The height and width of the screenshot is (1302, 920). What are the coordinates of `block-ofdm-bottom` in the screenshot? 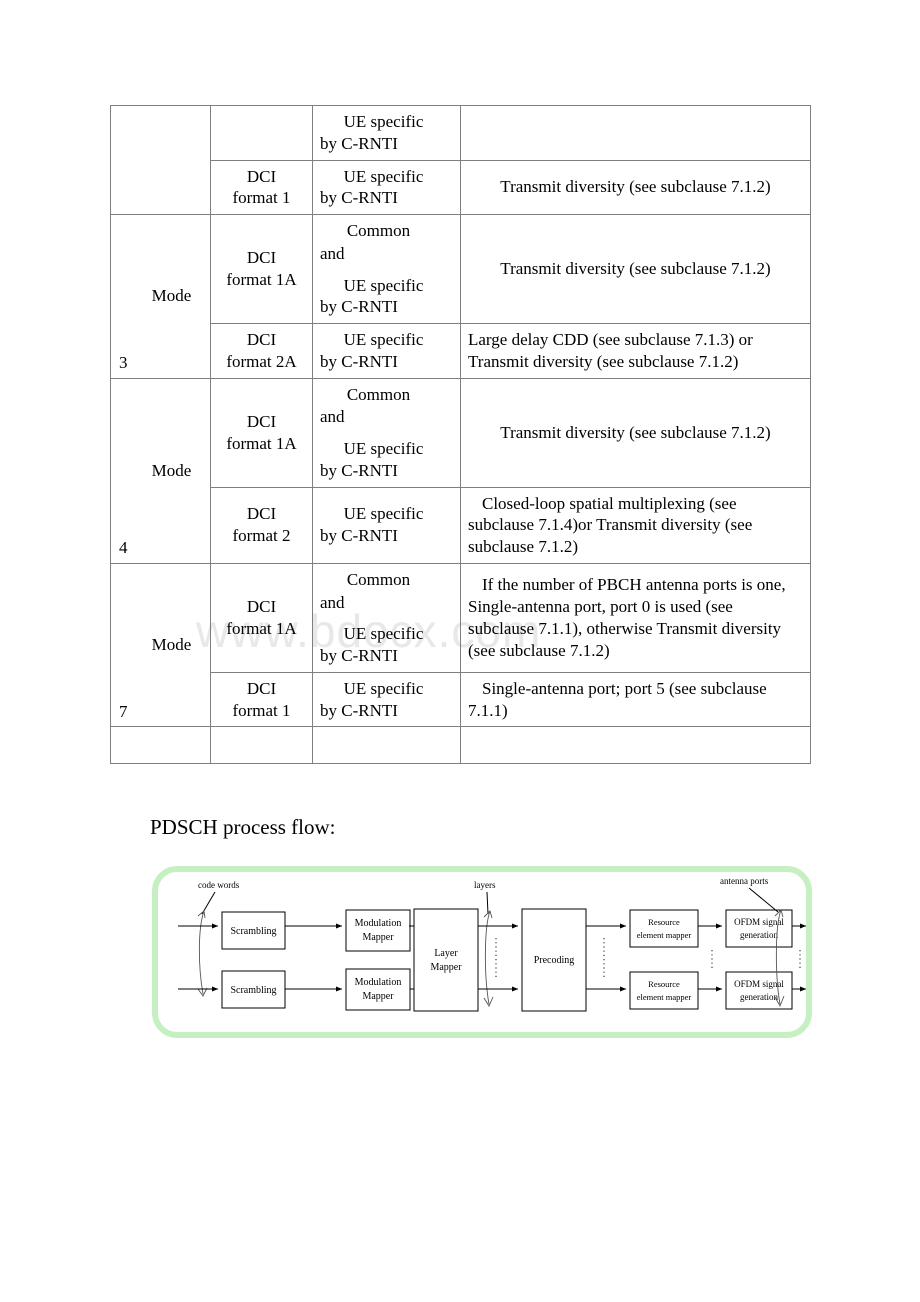 It's located at (759, 990).